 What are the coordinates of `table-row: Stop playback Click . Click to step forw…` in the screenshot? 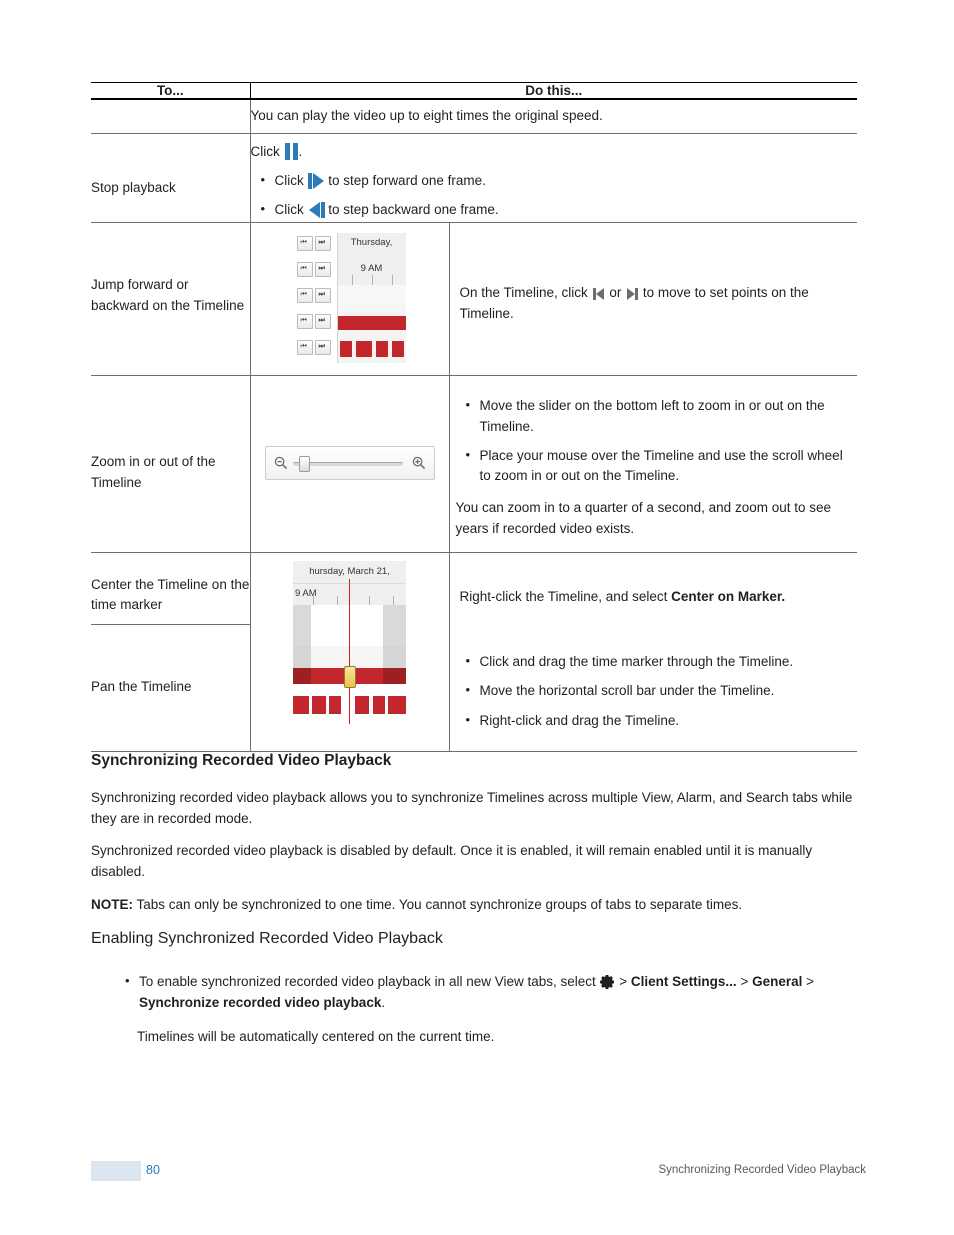 It's located at (474, 178).